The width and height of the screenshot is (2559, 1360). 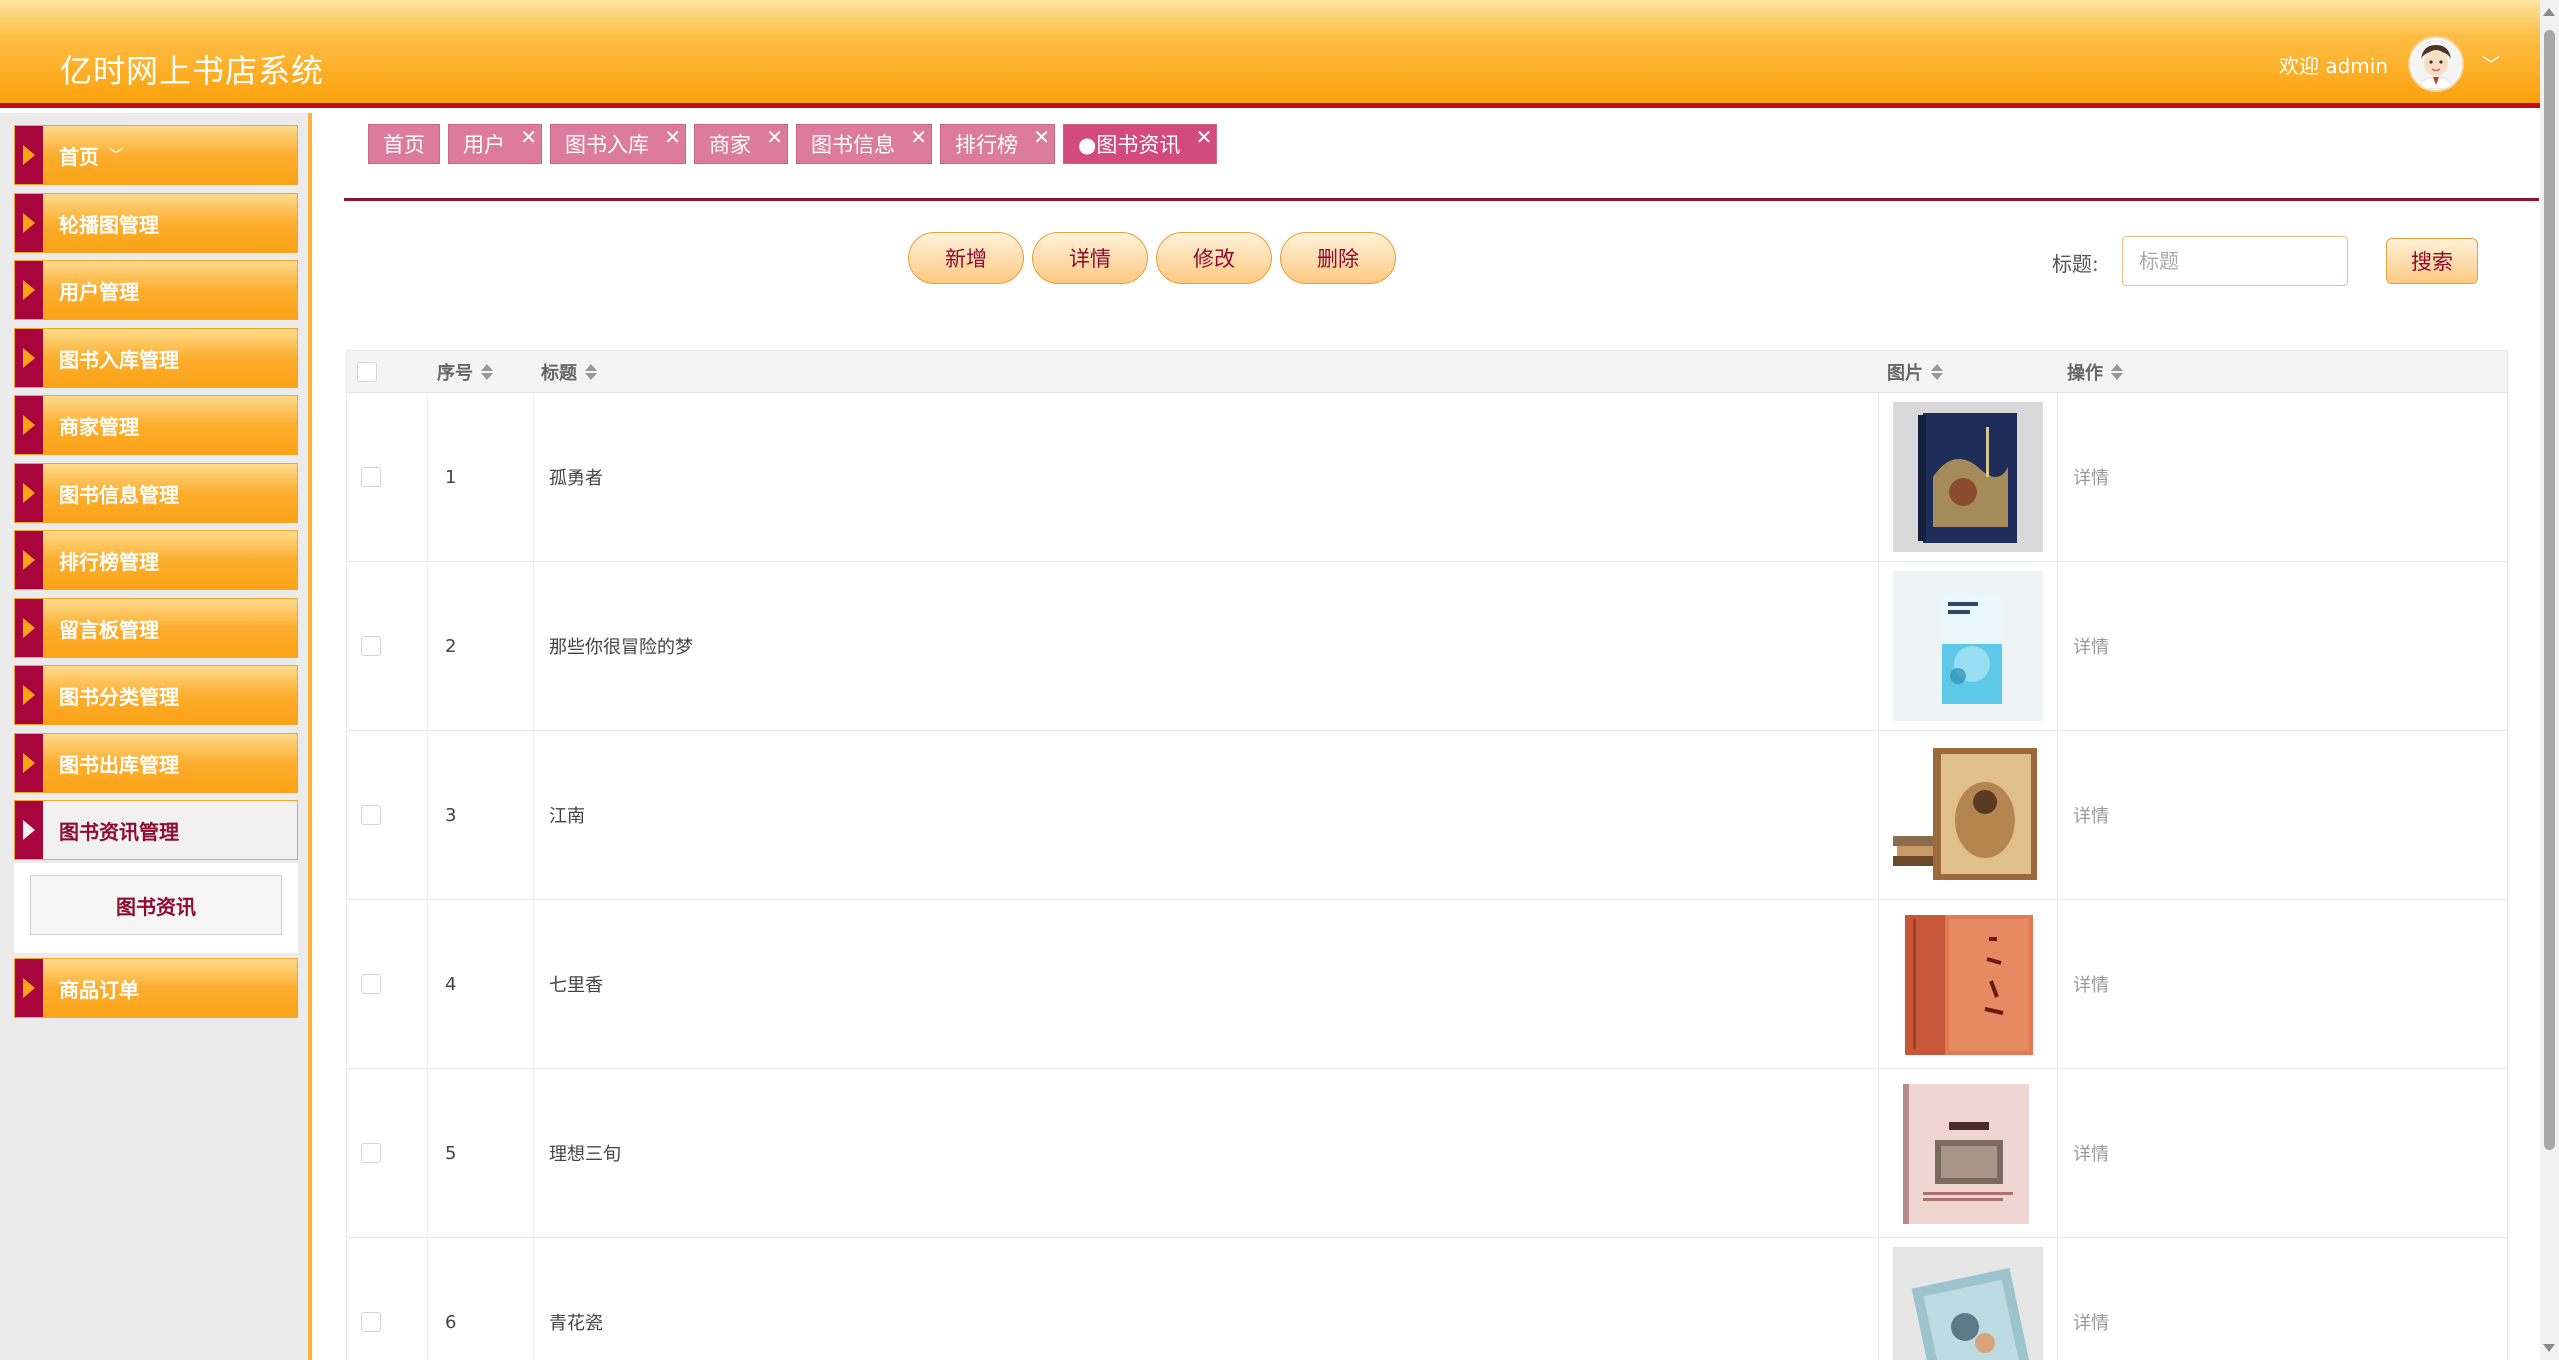 I want to click on user-menu: 欢迎 admin ﹀, so click(x=2389, y=64).